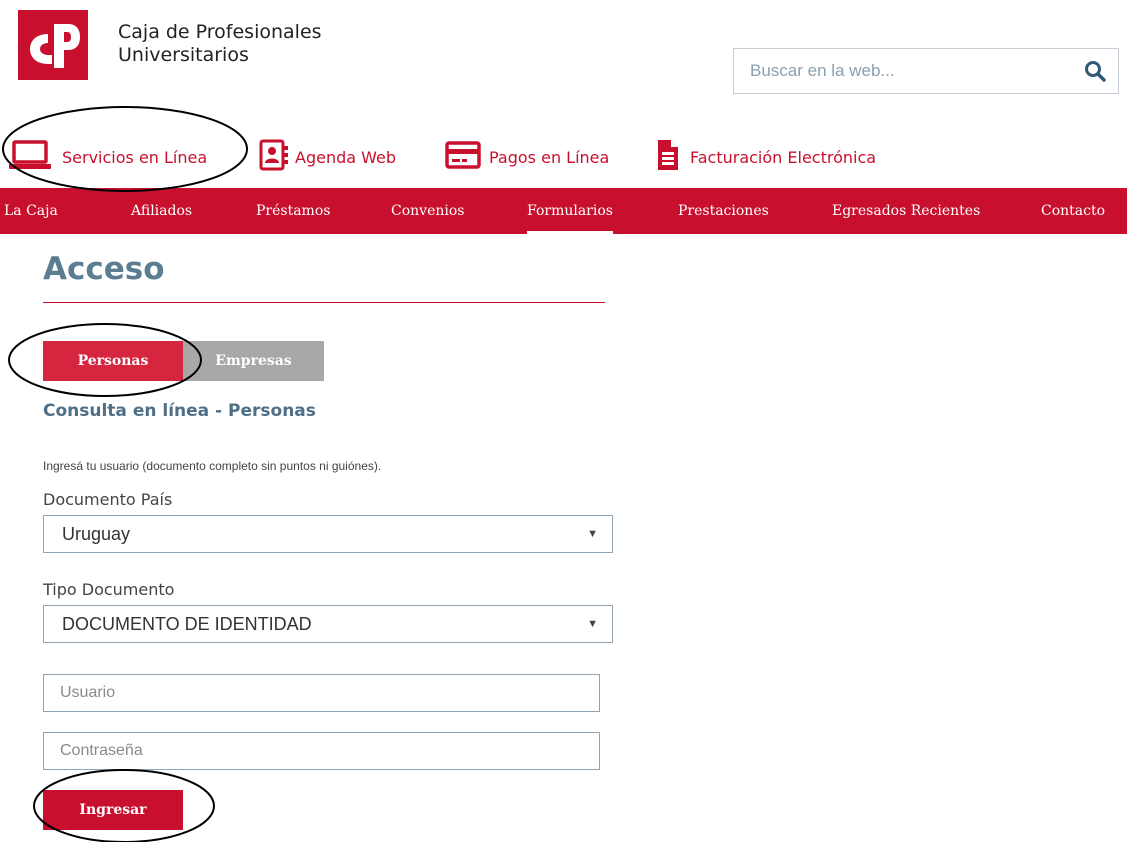 Image resolution: width=1127 pixels, height=842 pixels. What do you see at coordinates (96, 533) in the screenshot?
I see `country-selected-value: Uruguay` at bounding box center [96, 533].